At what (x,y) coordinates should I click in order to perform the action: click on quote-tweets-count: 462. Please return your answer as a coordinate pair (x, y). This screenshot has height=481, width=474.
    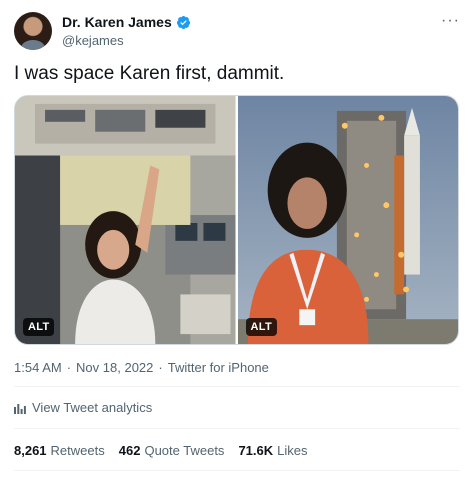
    Looking at the image, I should click on (129, 450).